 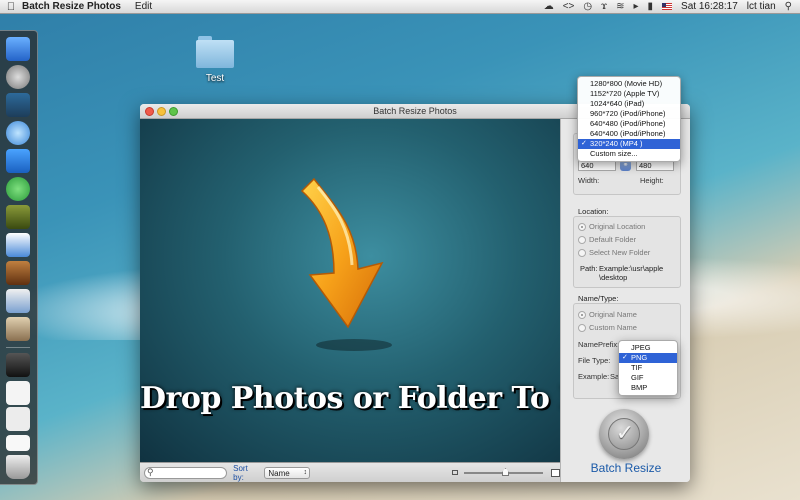 I want to click on menu-item-size-preset-selected: 320*240 (MP4 ), so click(x=629, y=144).